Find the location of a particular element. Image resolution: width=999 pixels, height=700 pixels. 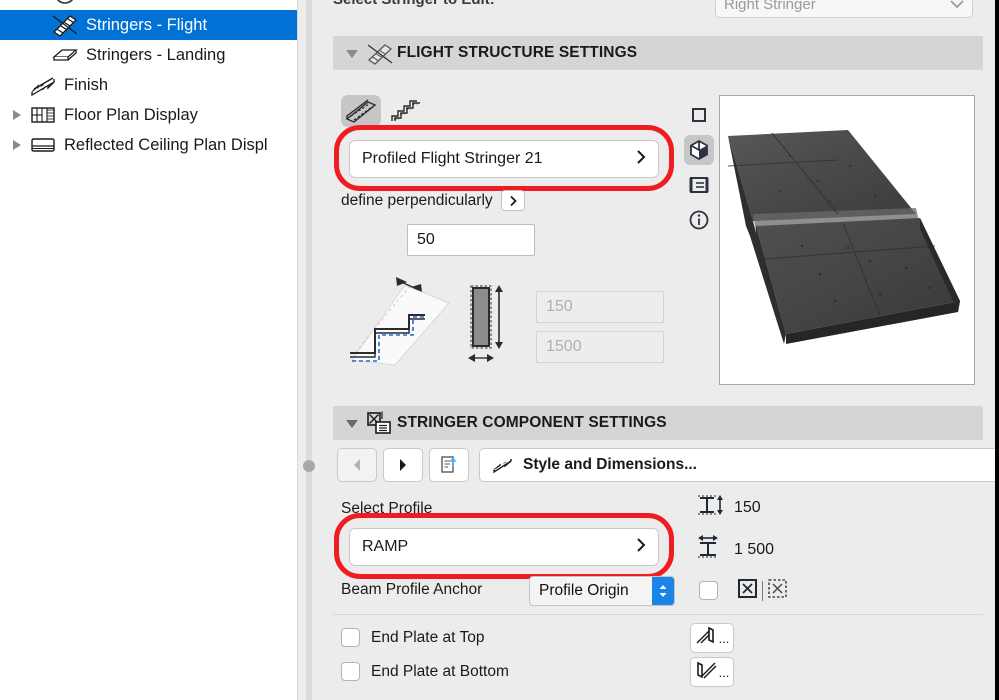

stringer-component-settings-header: STRINGER COMPONENT SETTINGS is located at coordinates (658, 423).